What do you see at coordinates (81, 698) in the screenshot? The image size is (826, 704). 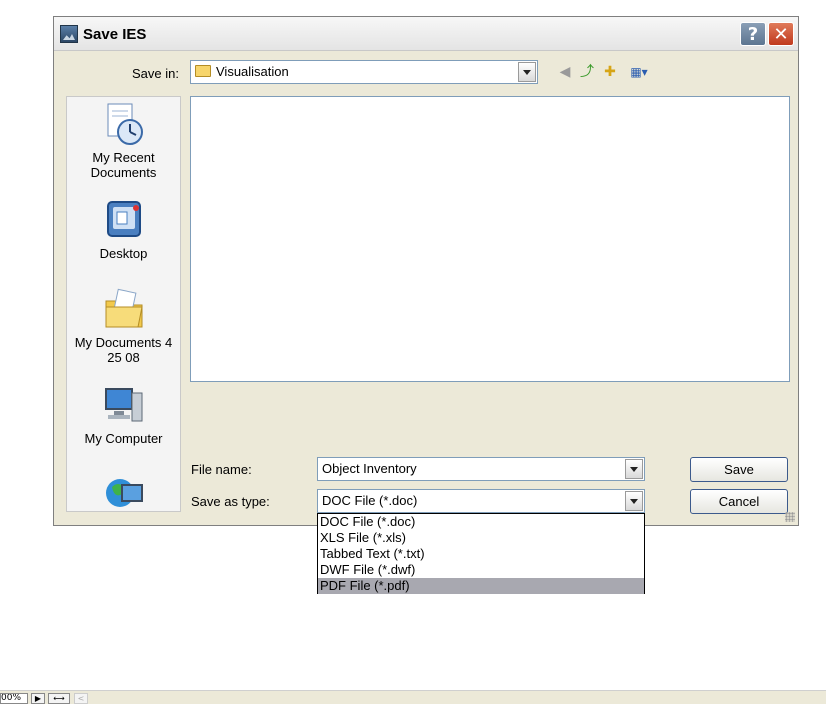 I see `scroll-left-button: <` at bounding box center [81, 698].